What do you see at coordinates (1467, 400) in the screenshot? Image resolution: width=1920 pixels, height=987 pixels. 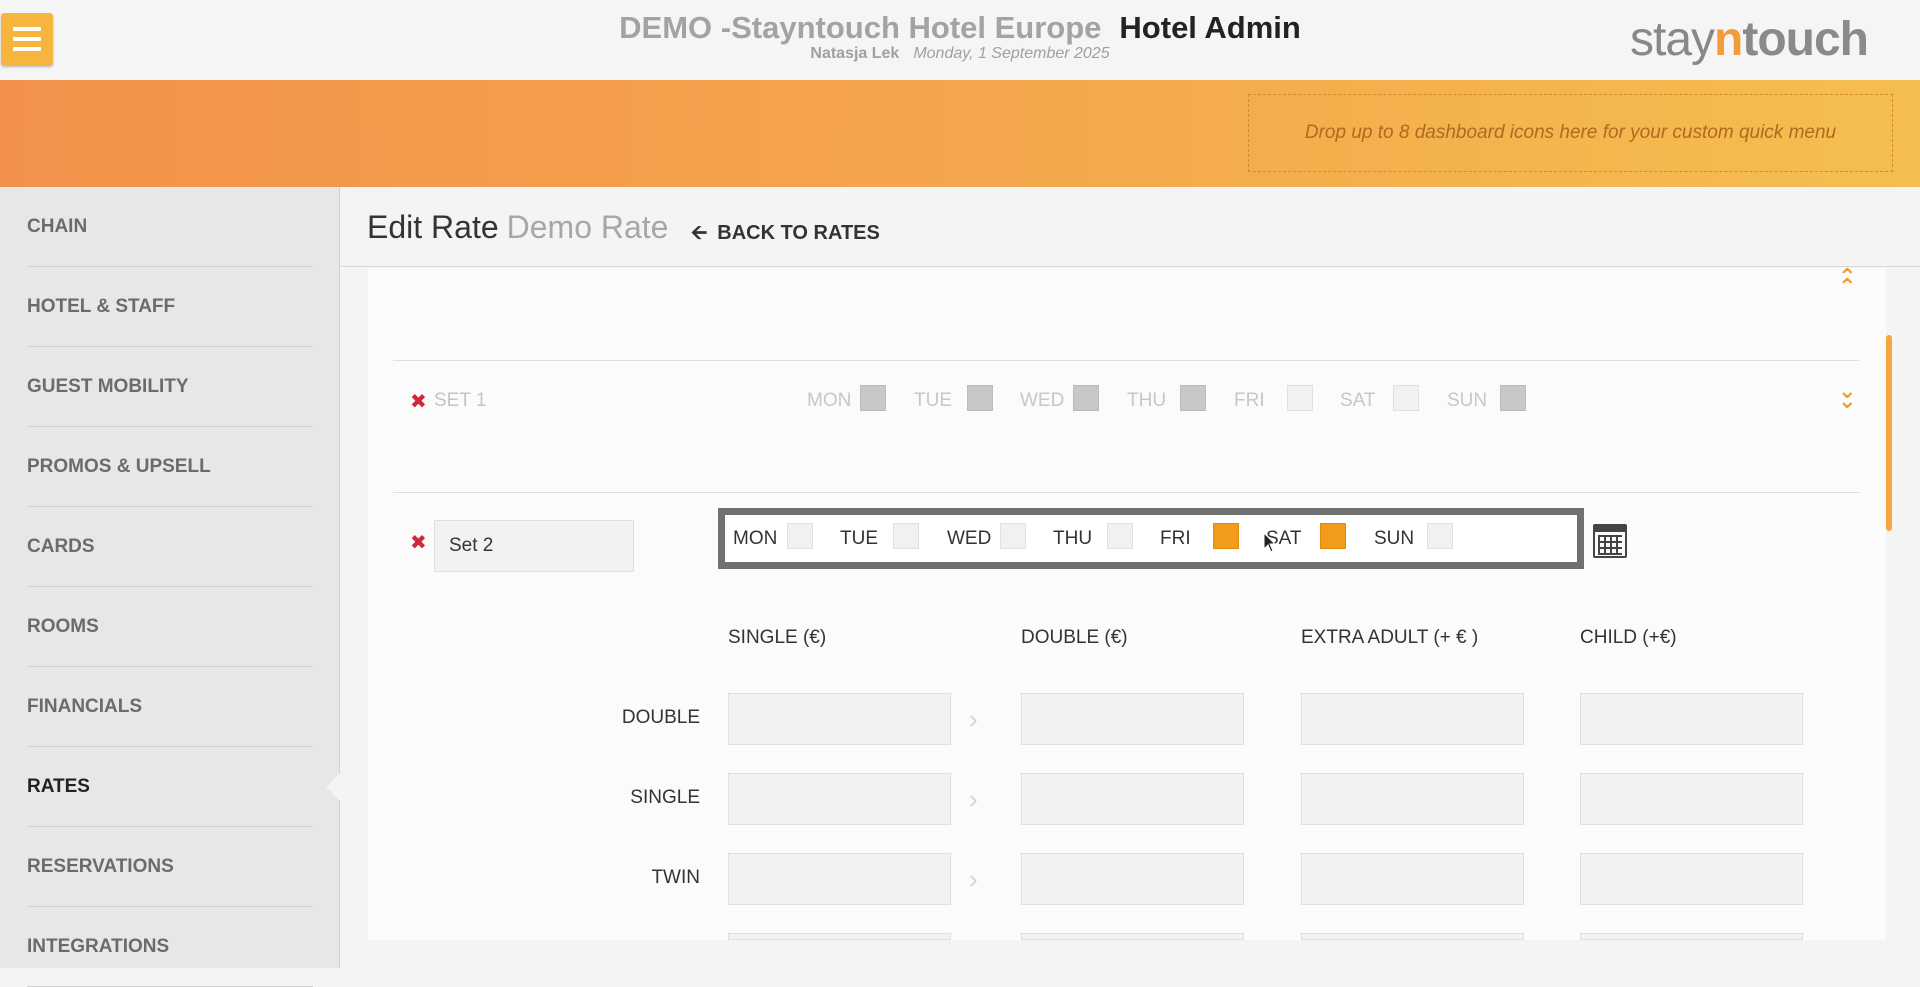 I see `set-1-day-sun: SUN` at bounding box center [1467, 400].